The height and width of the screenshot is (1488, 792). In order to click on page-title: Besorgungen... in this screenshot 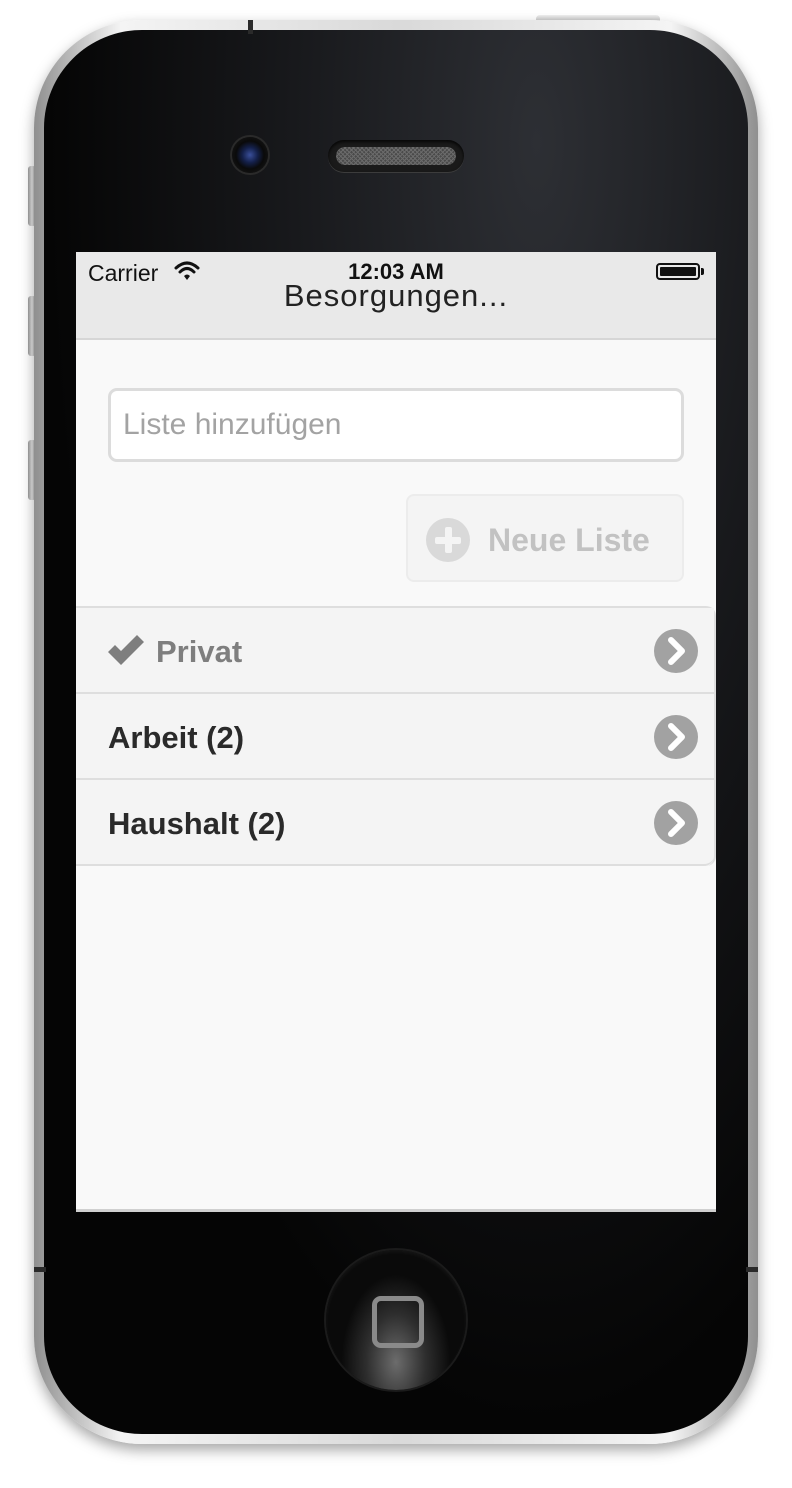, I will do `click(396, 295)`.